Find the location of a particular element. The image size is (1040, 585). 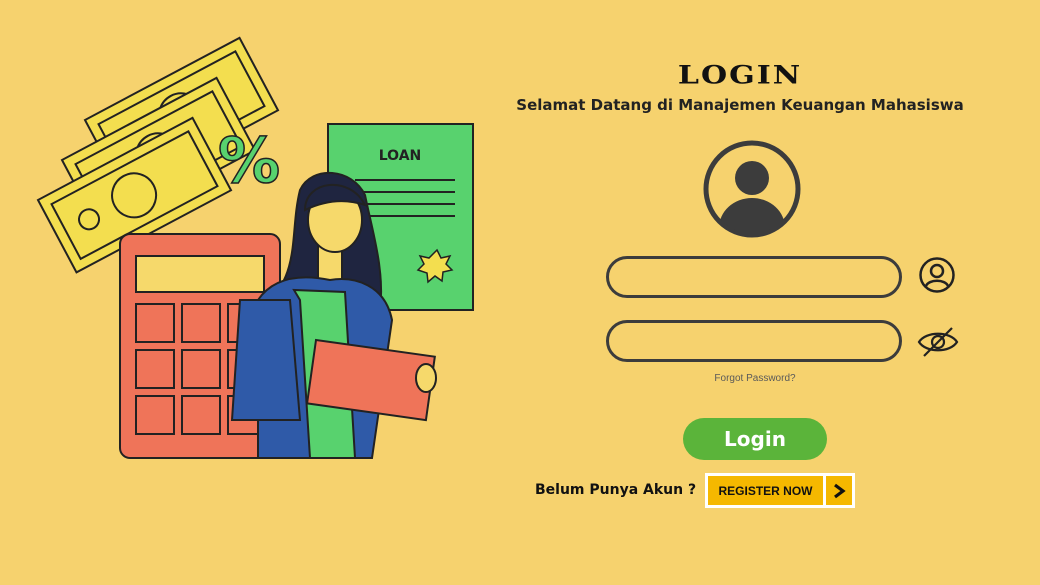

user-avatar-icon is located at coordinates (752, 189).